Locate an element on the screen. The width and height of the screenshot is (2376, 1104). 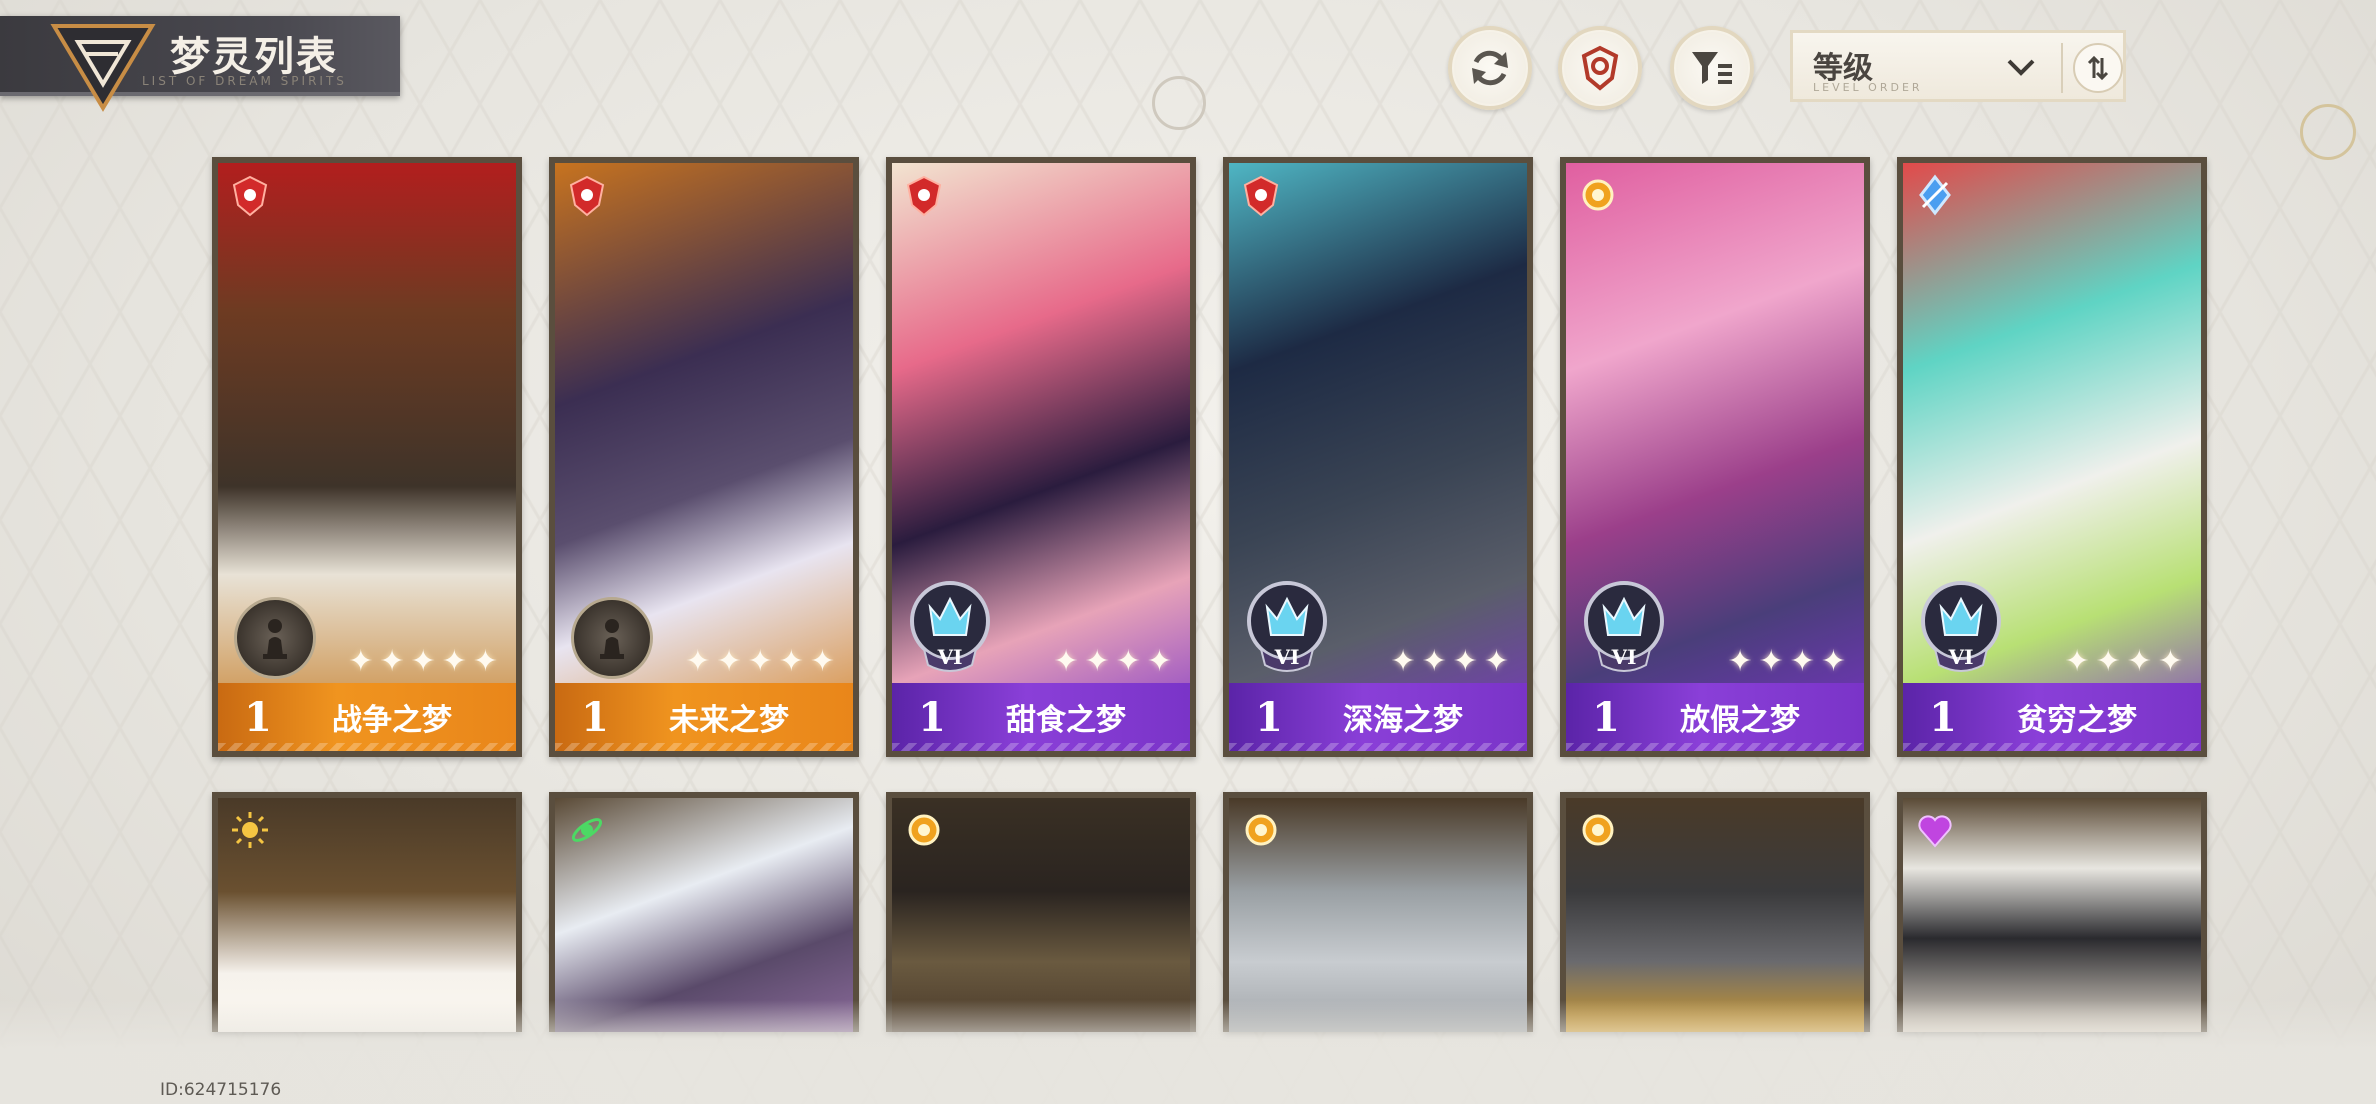
shield-filter-icon is located at coordinates (1600, 68).